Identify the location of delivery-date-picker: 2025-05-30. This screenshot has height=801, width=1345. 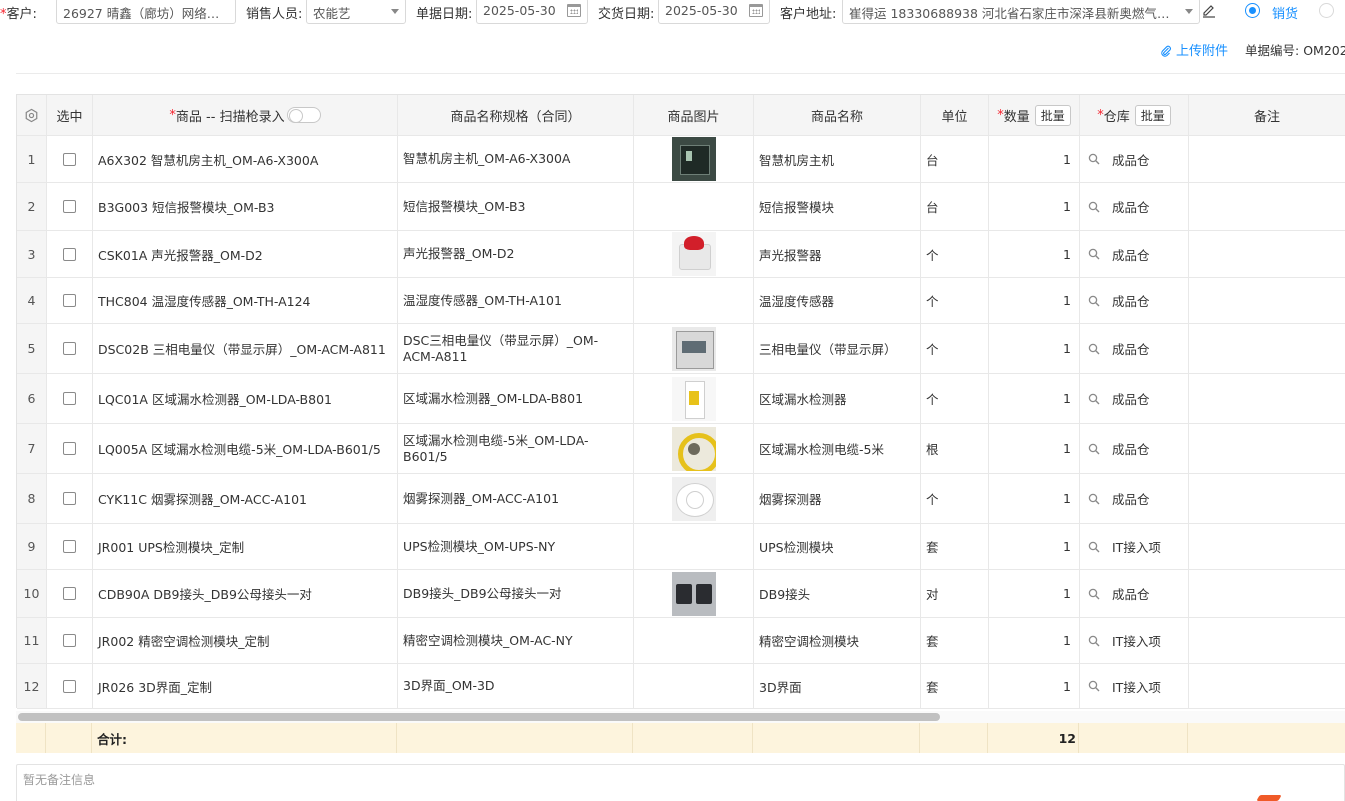
(714, 12).